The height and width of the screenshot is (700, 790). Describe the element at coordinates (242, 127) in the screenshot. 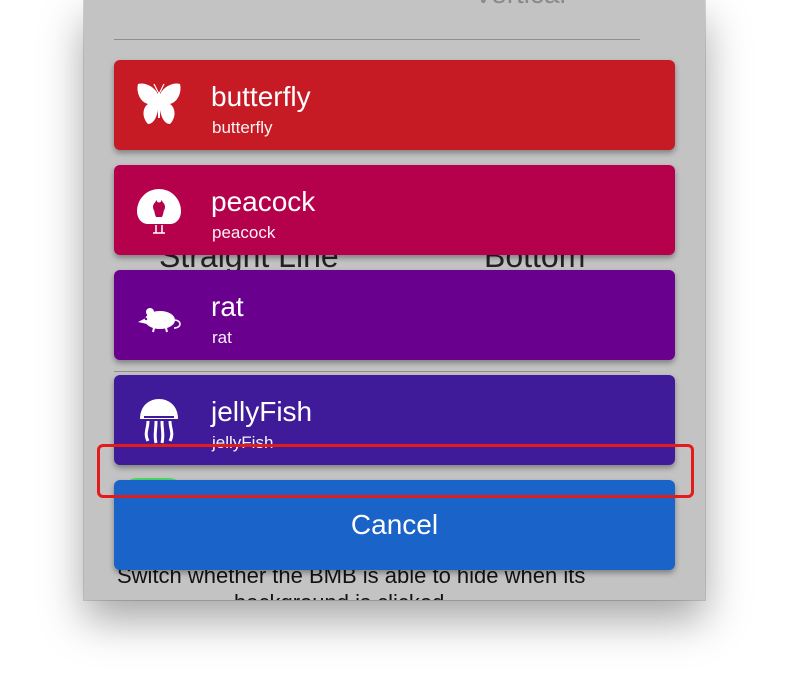

I see `menu-item-subtitle: butterfly` at that location.